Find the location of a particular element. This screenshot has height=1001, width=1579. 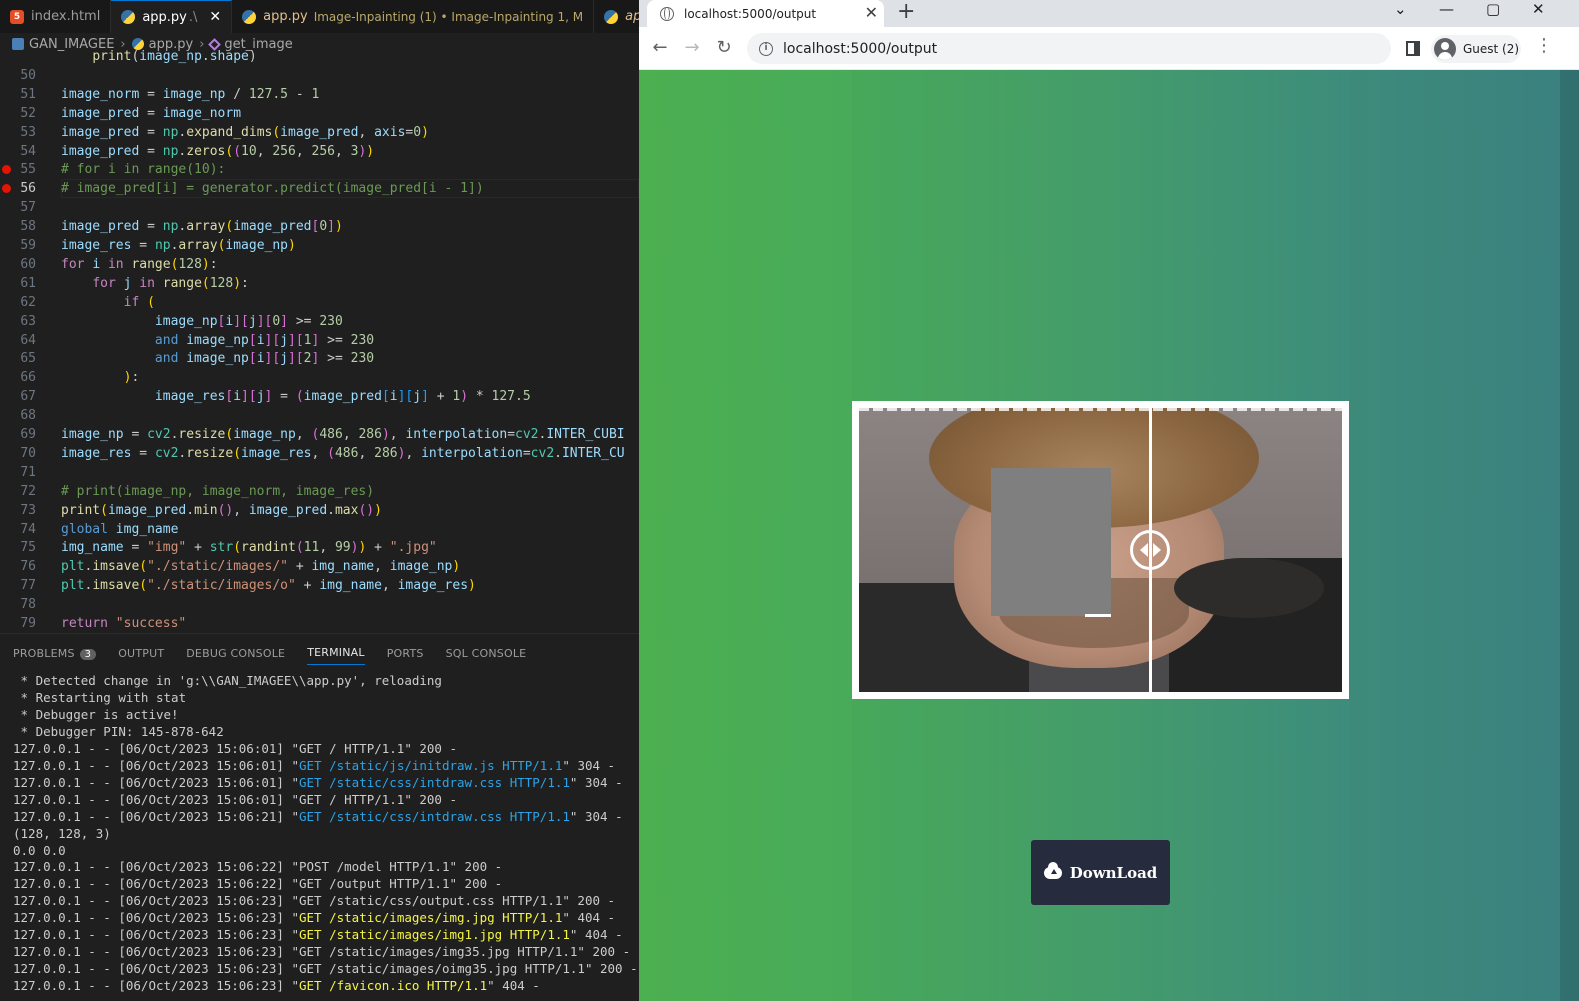

tab-debug-console: DEBUG CONSOLE is located at coordinates (235, 653).